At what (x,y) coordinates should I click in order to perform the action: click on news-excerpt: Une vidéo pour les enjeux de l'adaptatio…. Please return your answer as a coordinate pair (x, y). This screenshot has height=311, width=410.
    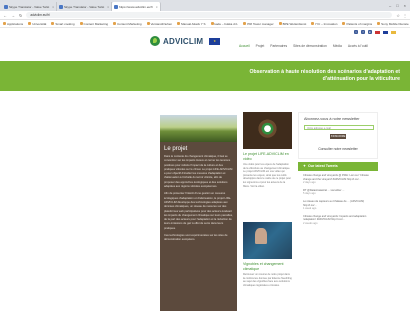
    Looking at the image, I should click on (267, 175).